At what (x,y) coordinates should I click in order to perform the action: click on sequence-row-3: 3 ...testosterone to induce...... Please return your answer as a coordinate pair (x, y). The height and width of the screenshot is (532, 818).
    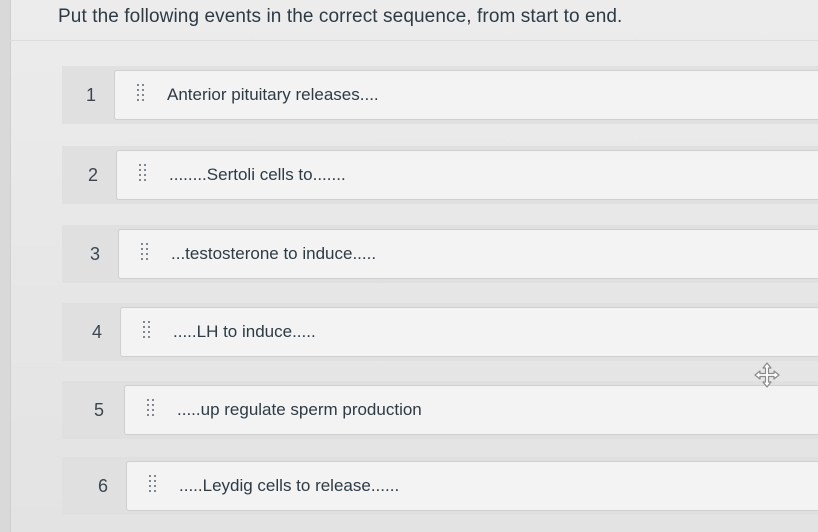
    Looking at the image, I should click on (440, 254).